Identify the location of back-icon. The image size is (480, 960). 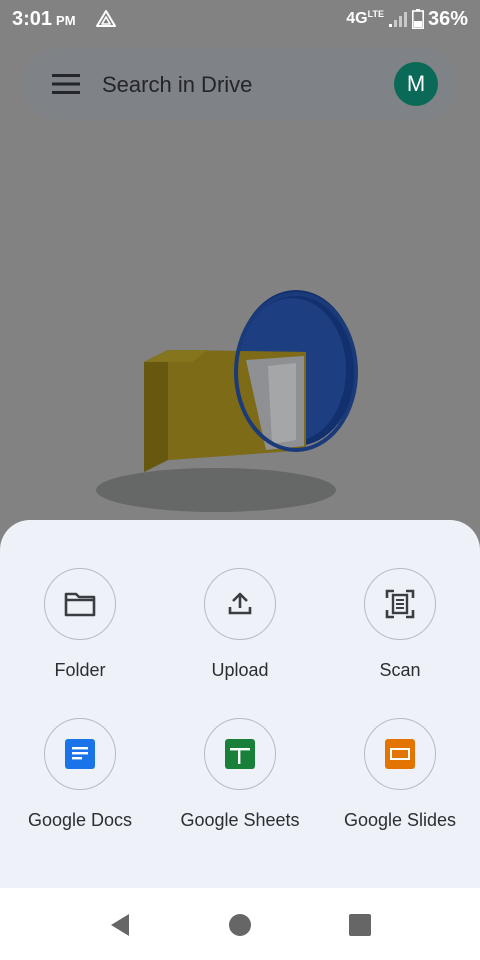
(120, 925).